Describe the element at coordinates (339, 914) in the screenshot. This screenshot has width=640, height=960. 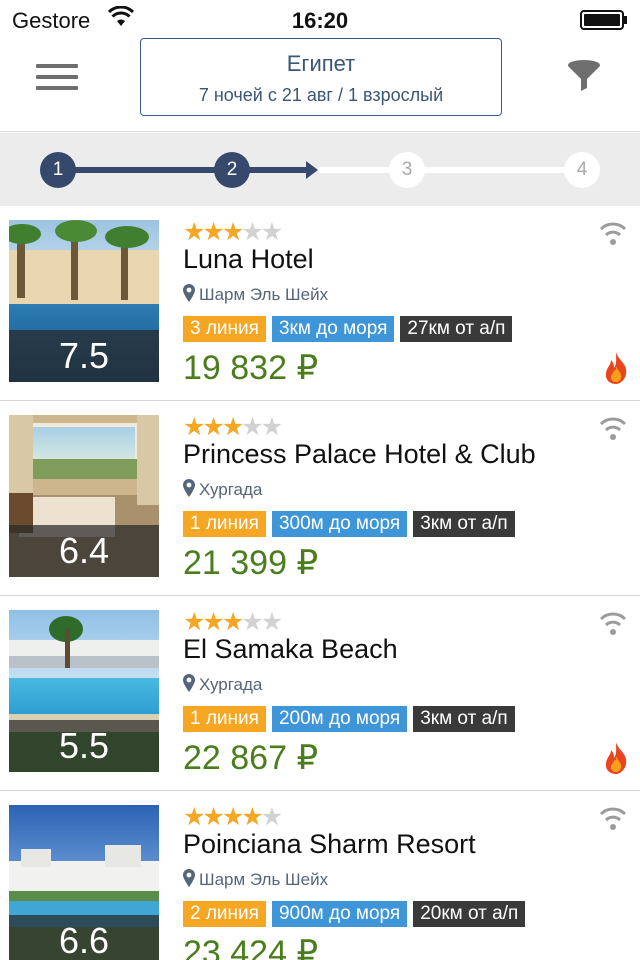
I see `sea-distance-tag: 900м до моря` at that location.